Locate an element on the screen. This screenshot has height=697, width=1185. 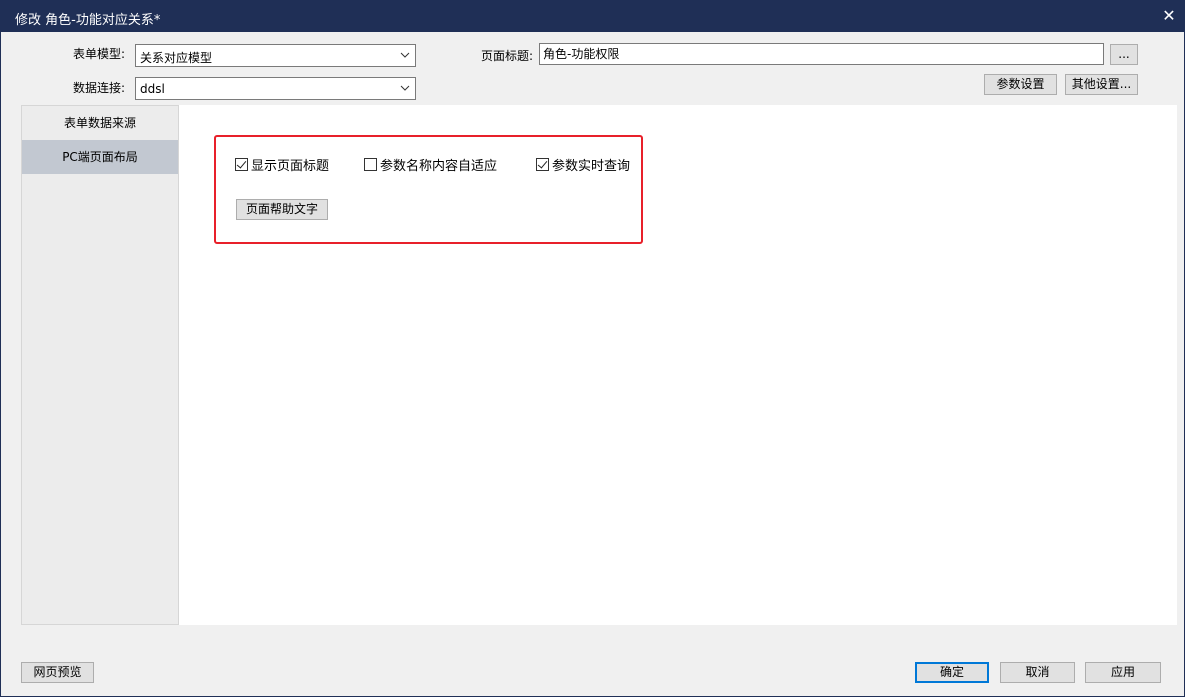
connection-select: ddsl is located at coordinates (275, 88).